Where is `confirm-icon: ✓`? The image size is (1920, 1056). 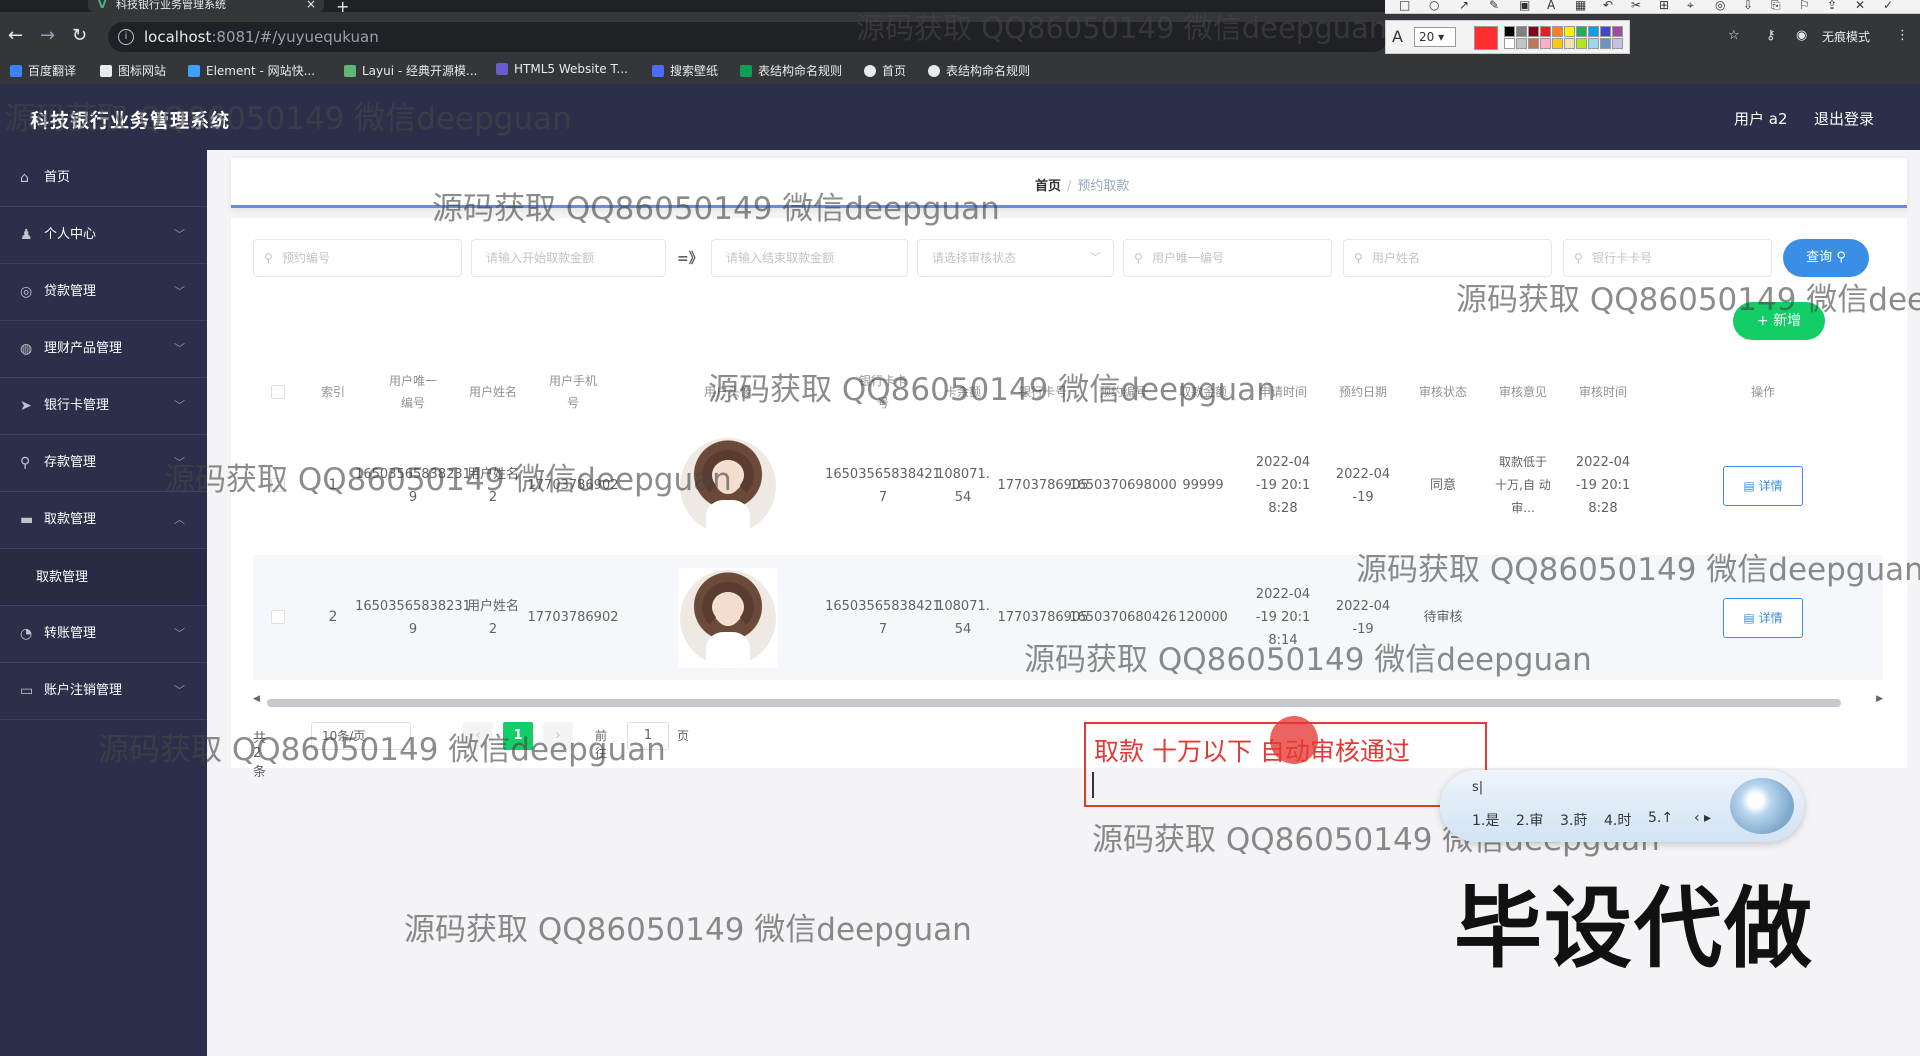 confirm-icon: ✓ is located at coordinates (1888, 6).